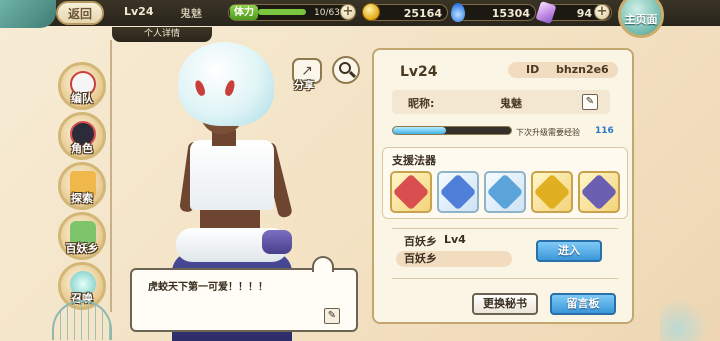 Image resolution: width=720 pixels, height=341 pixels. What do you see at coordinates (454, 259) in the screenshot?
I see `village-name: 百妖乡` at bounding box center [454, 259].